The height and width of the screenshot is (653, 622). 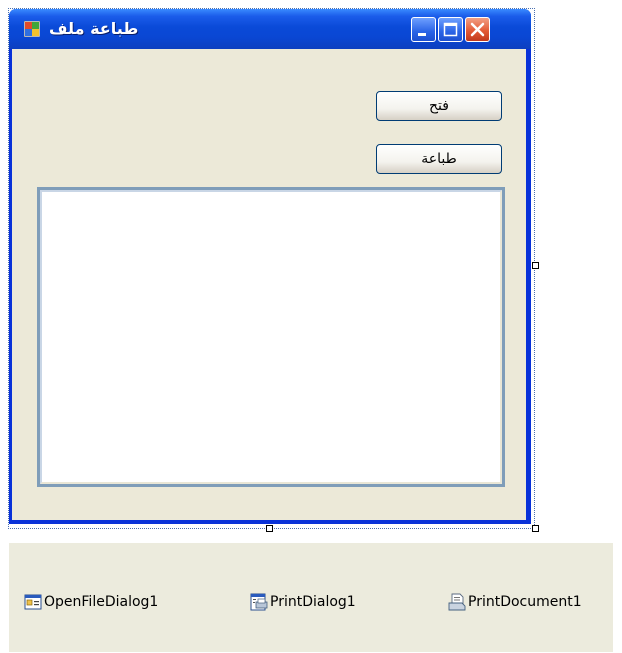 What do you see at coordinates (32, 29) in the screenshot?
I see `app-icon` at bounding box center [32, 29].